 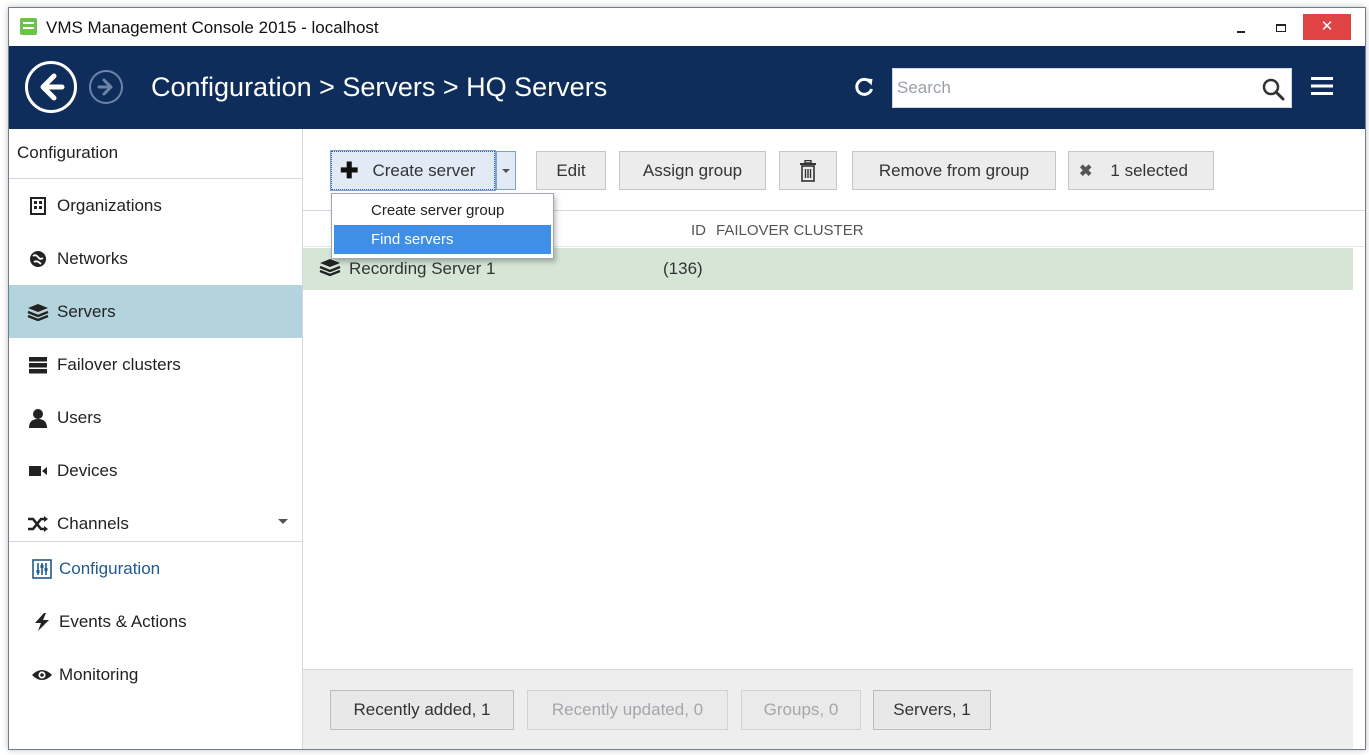 I want to click on menu-item-create-server-group: Create server group, so click(x=442, y=210).